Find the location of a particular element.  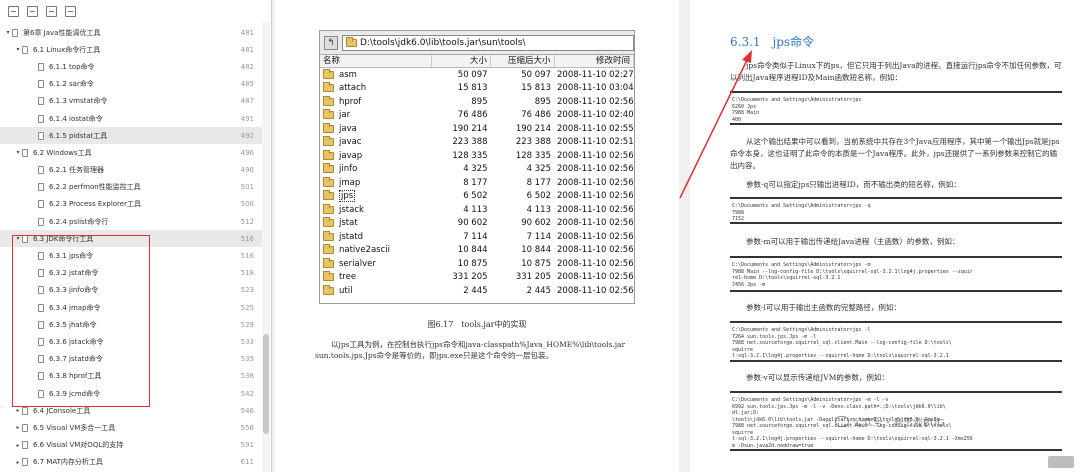

file-name: serialver is located at coordinates (357, 263).